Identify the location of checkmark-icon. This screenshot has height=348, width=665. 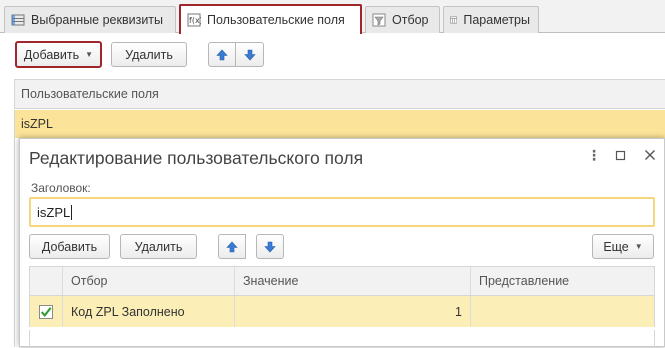
(46, 311).